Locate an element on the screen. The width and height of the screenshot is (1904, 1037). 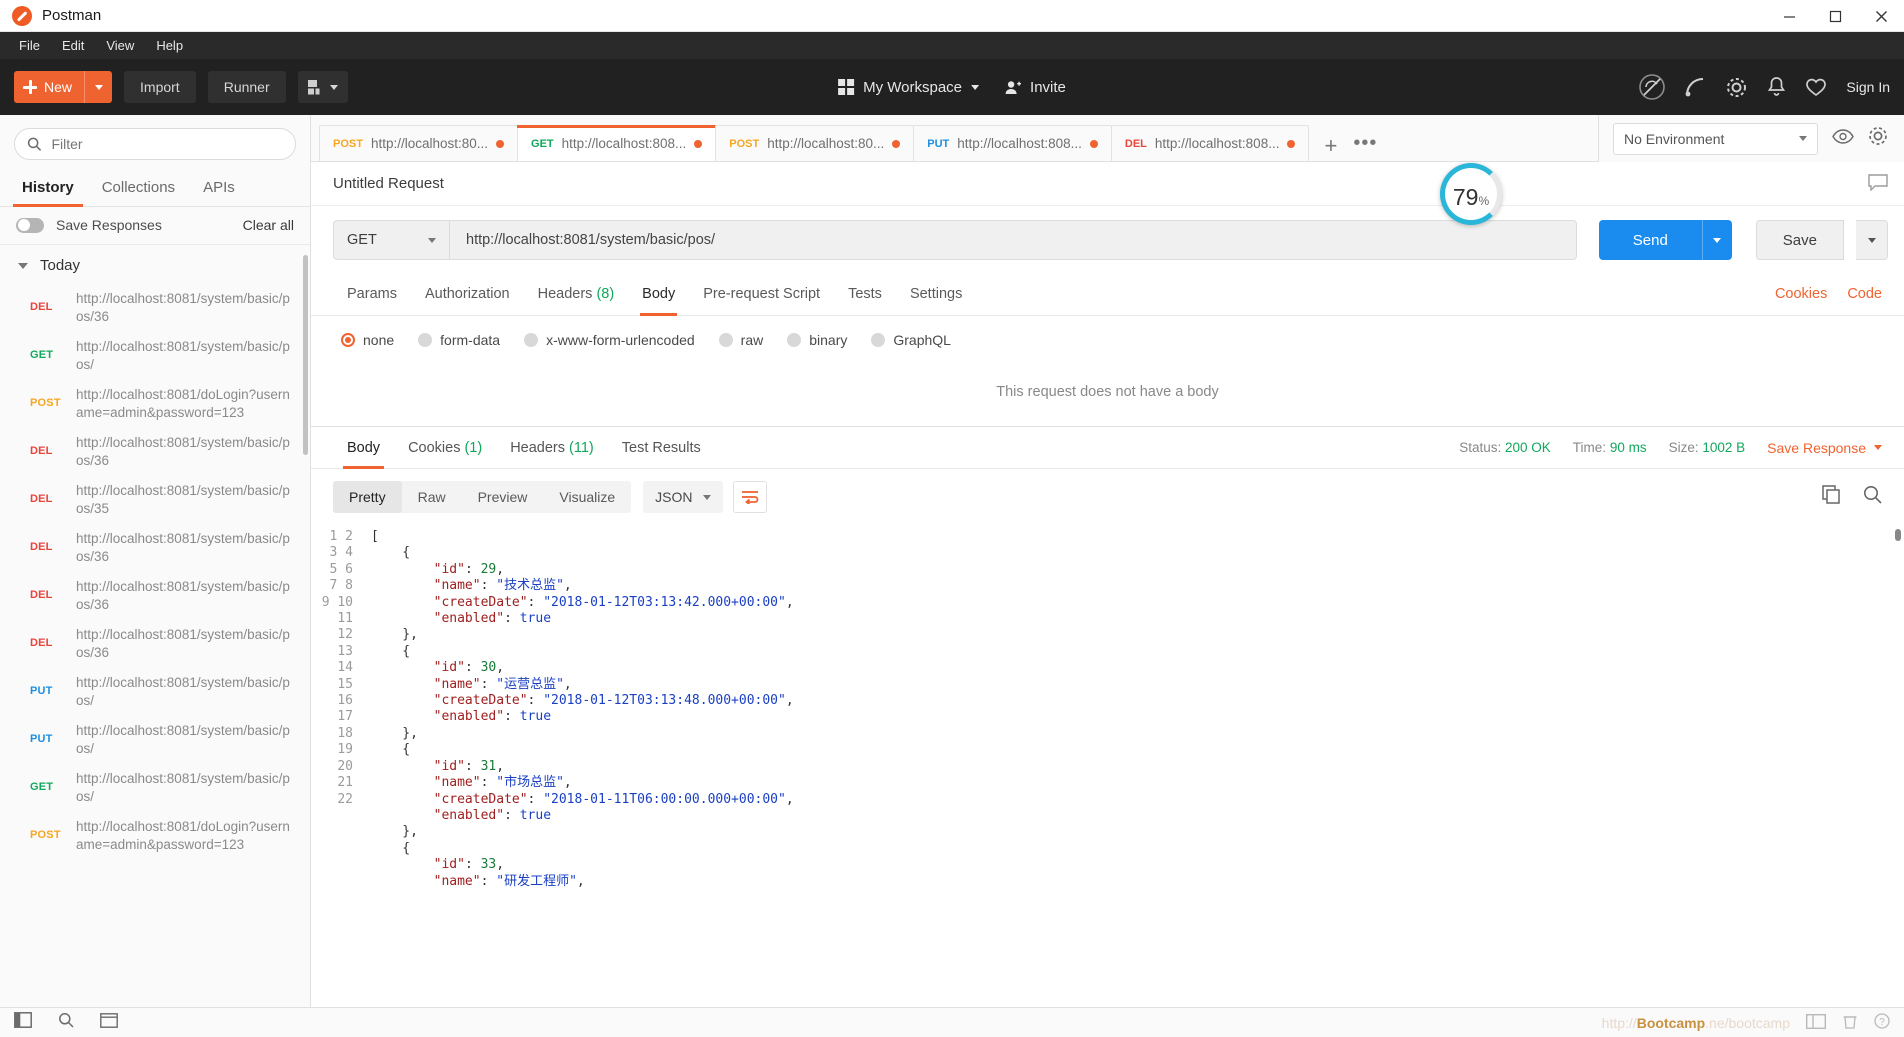
environment-settings-gear-icon is located at coordinates (1878, 138).